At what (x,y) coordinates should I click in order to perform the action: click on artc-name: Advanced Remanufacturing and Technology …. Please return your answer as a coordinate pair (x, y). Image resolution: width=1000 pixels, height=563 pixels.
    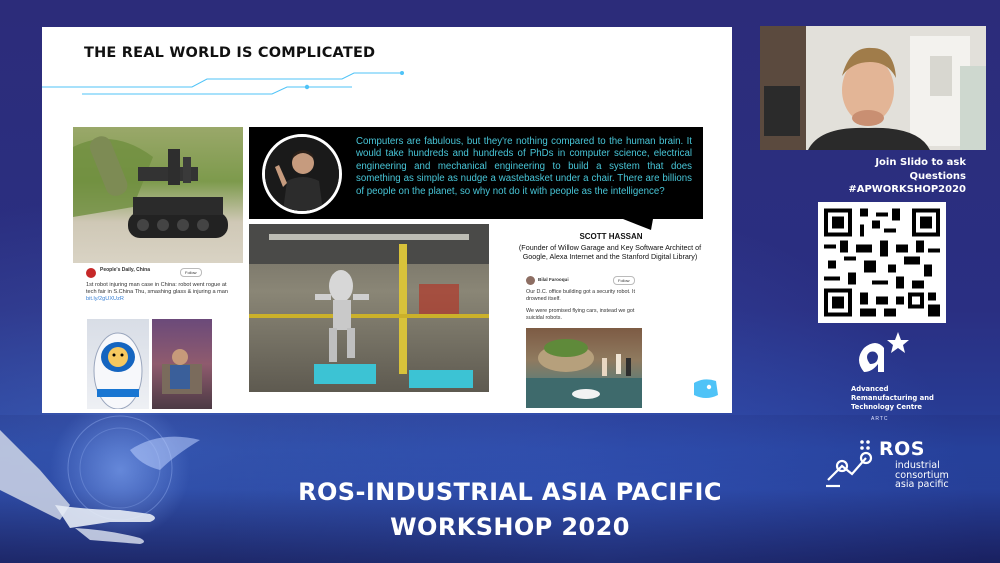
    Looking at the image, I should click on (906, 398).